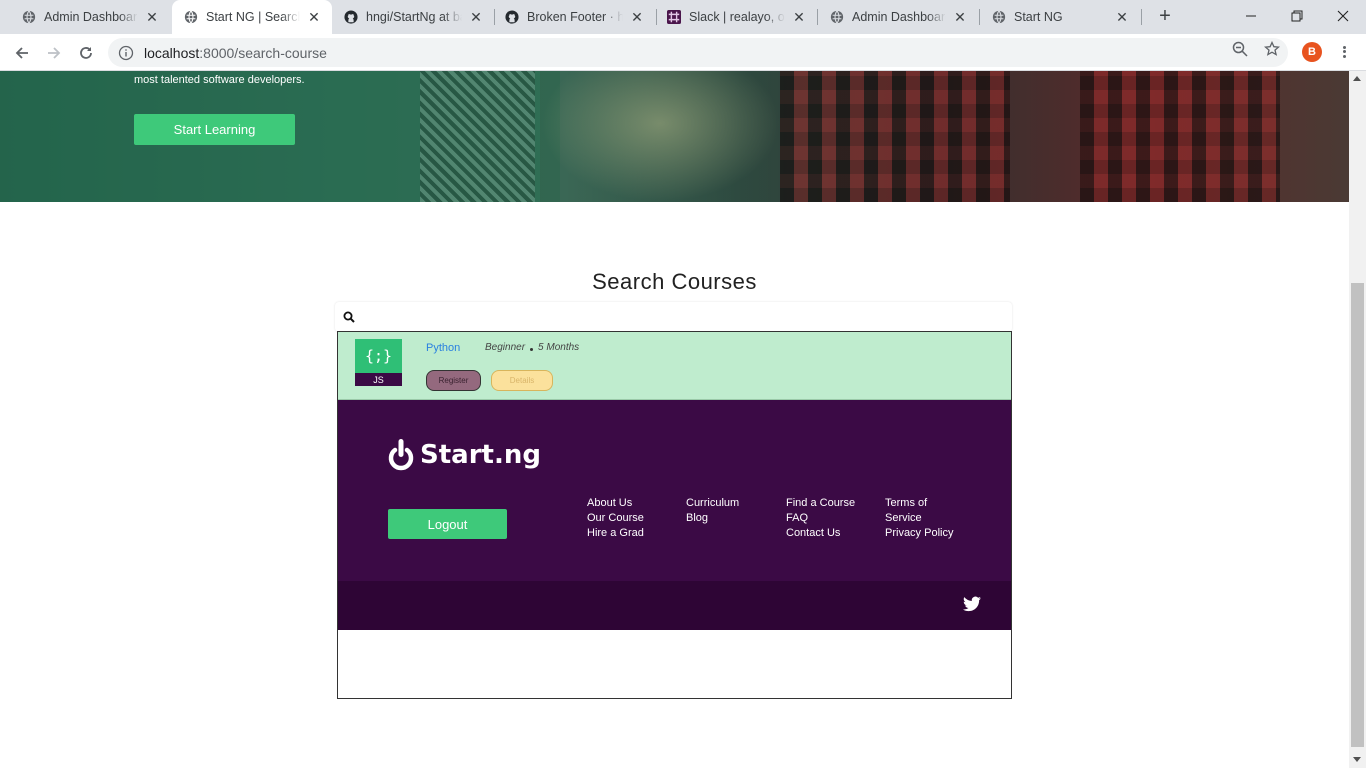 This screenshot has width=1366, height=768. I want to click on tab-label: Start NG, so click(1038, 17).